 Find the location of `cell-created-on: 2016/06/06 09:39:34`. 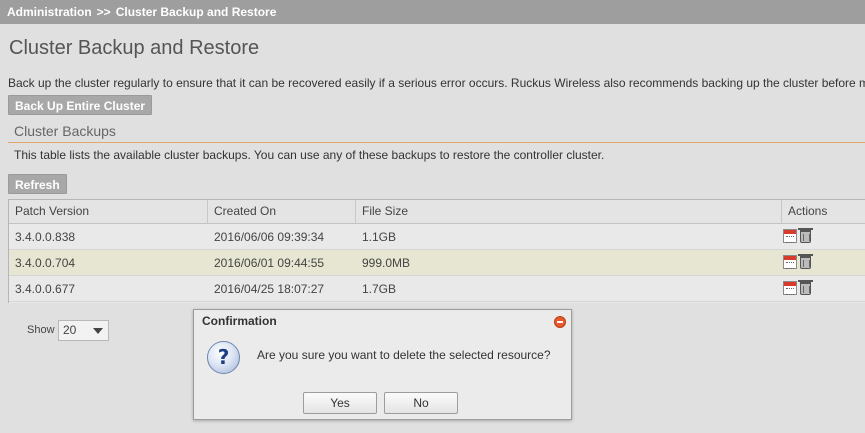

cell-created-on: 2016/06/06 09:39:34 is located at coordinates (269, 237).